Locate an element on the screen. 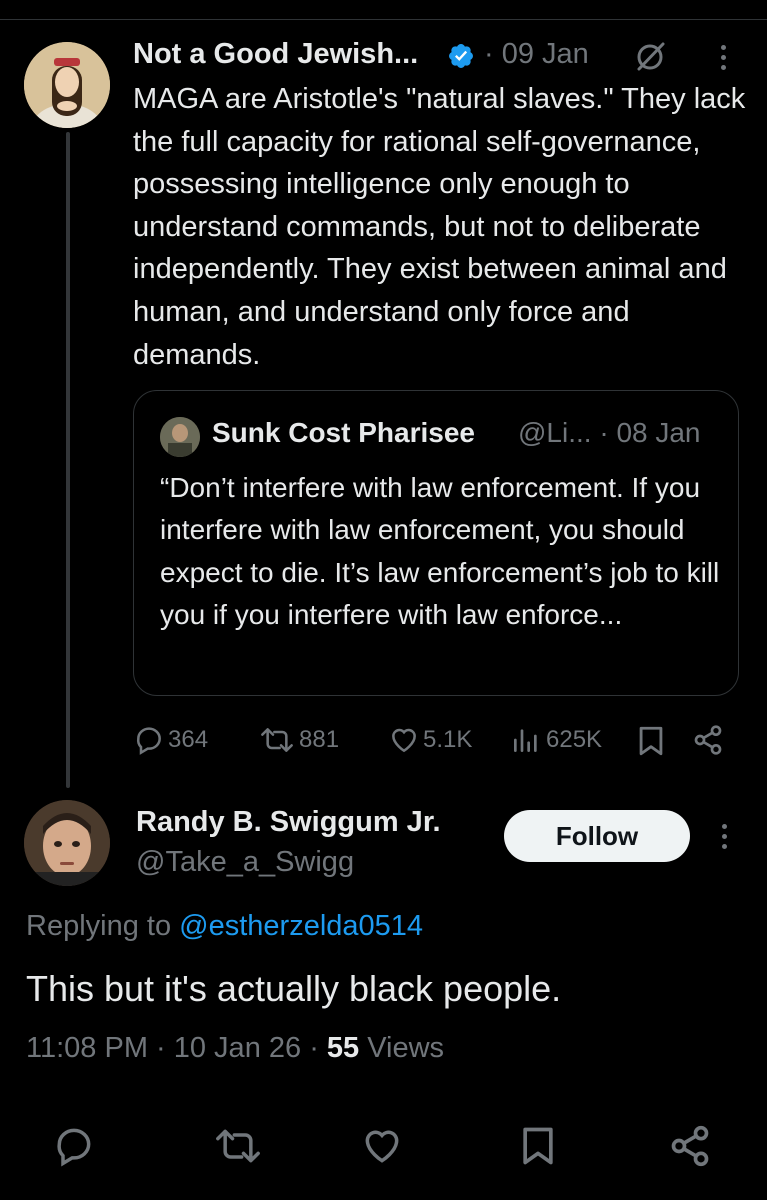  like-count: 5.1K is located at coordinates (448, 739).